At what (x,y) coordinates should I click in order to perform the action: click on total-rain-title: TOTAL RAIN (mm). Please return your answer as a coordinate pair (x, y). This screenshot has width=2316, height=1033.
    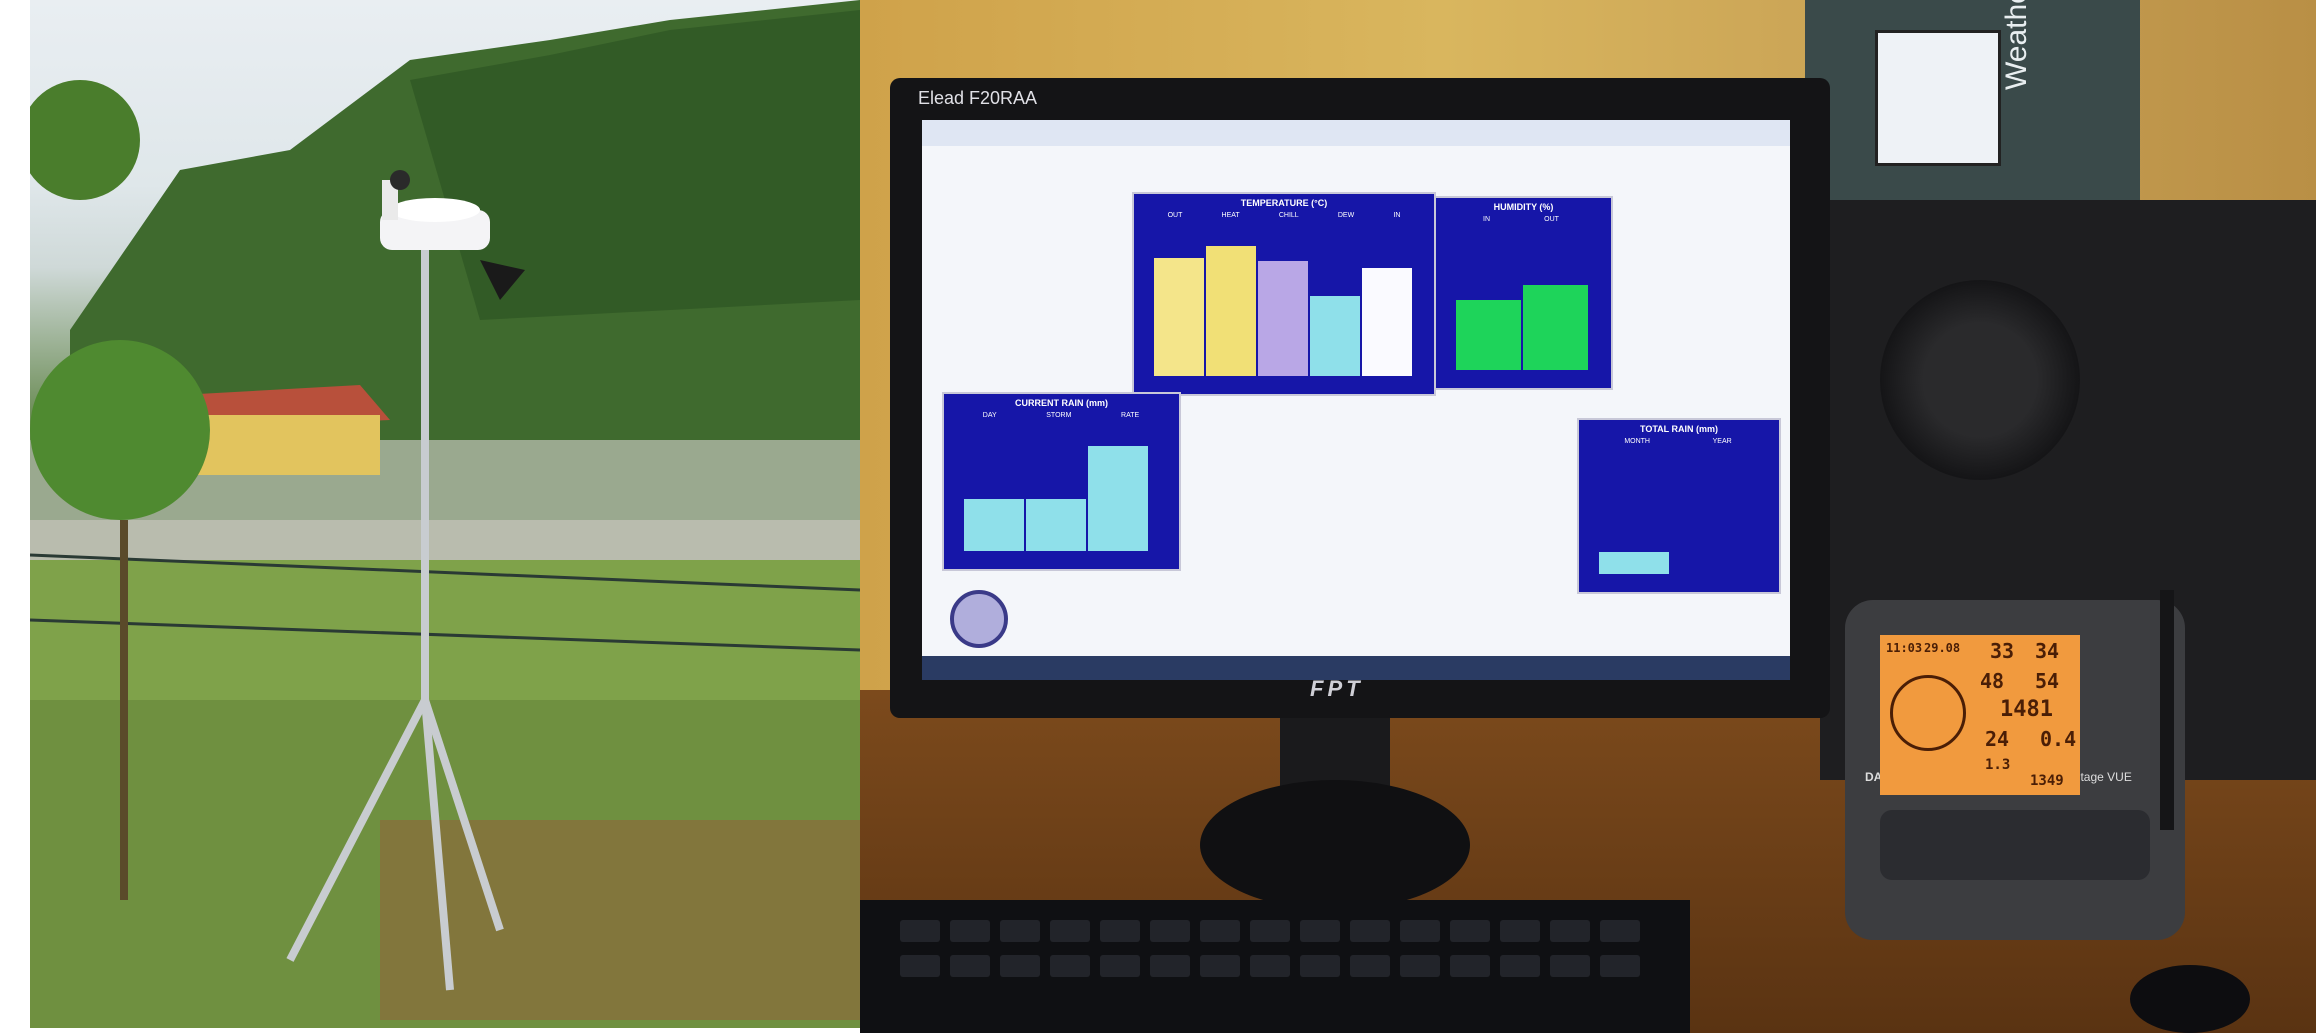
    Looking at the image, I should click on (1679, 429).